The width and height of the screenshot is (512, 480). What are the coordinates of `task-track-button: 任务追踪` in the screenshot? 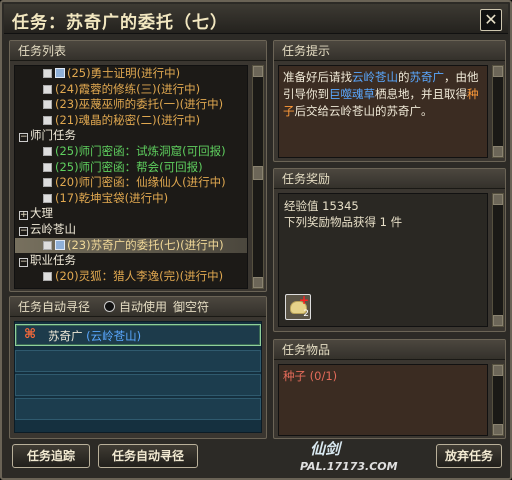 It's located at (51, 456).